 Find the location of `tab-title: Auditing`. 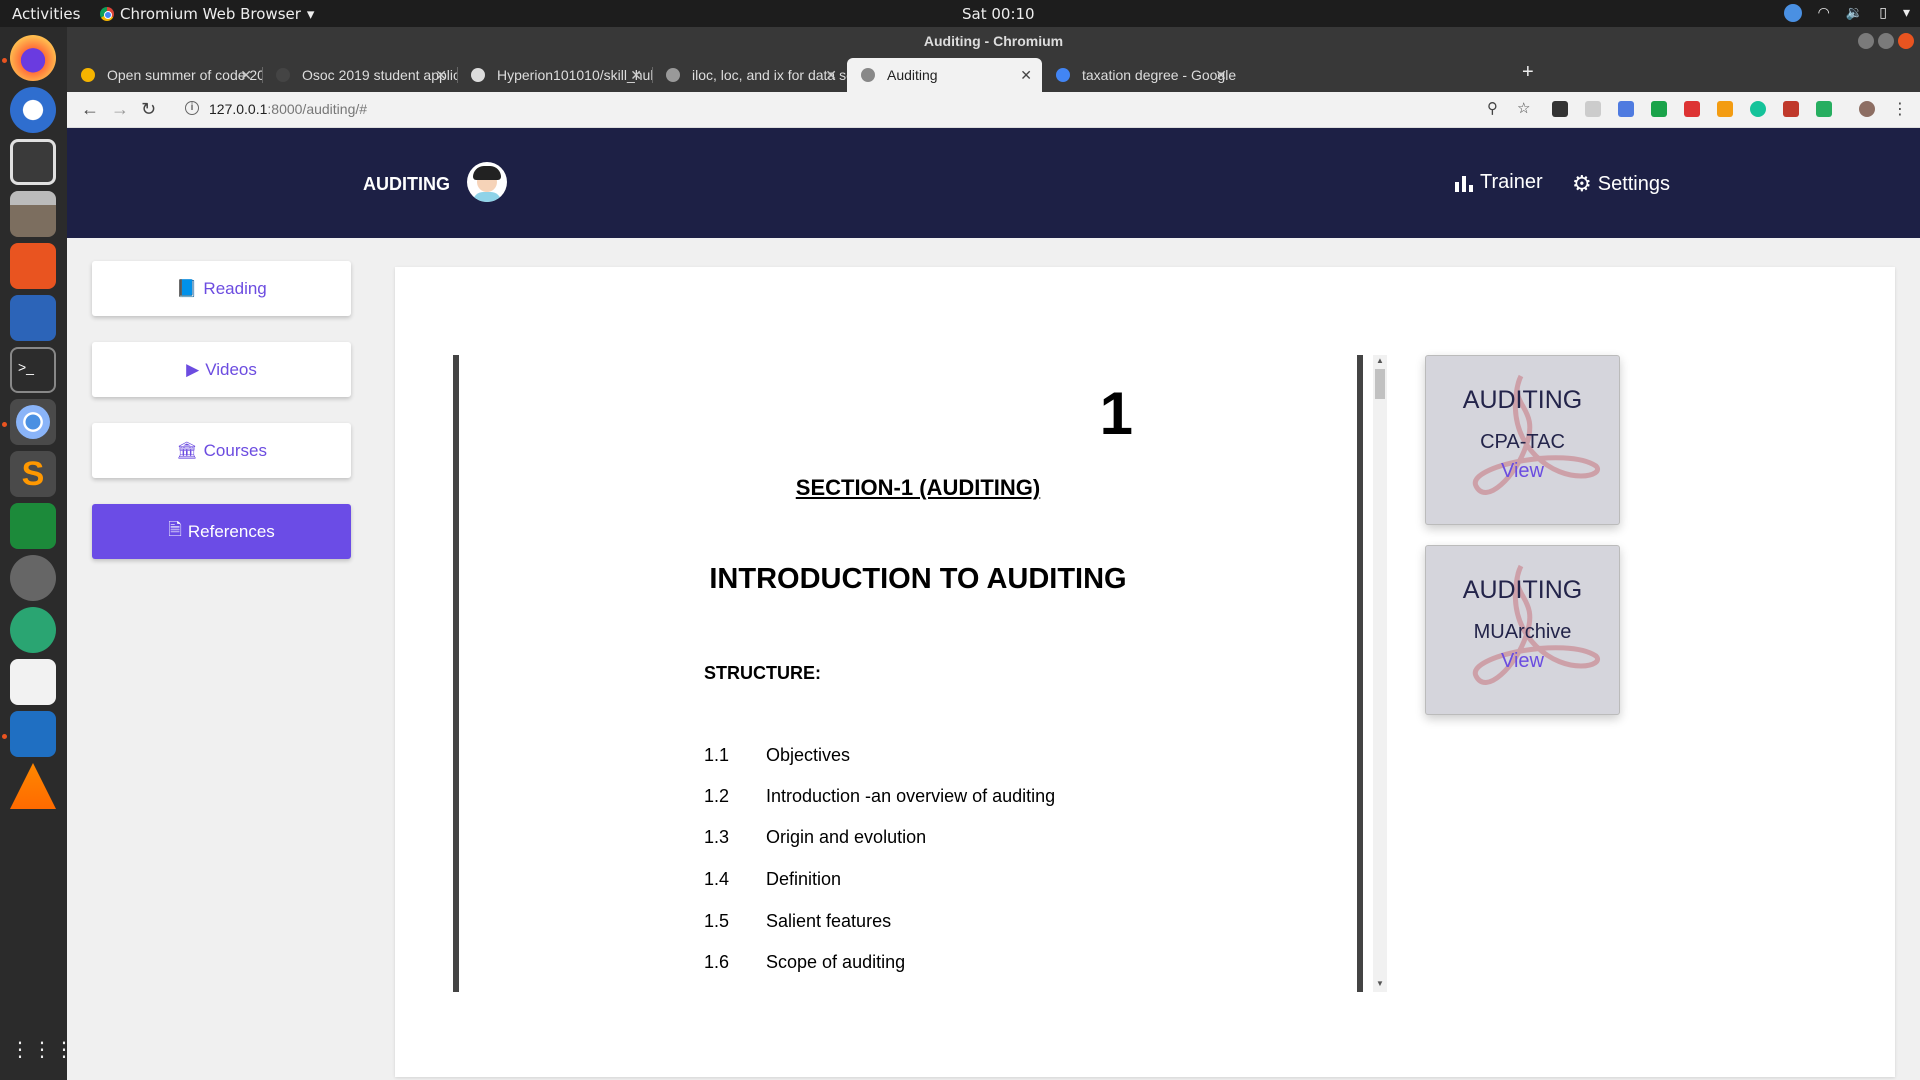

tab-title: Auditing is located at coordinates (912, 75).